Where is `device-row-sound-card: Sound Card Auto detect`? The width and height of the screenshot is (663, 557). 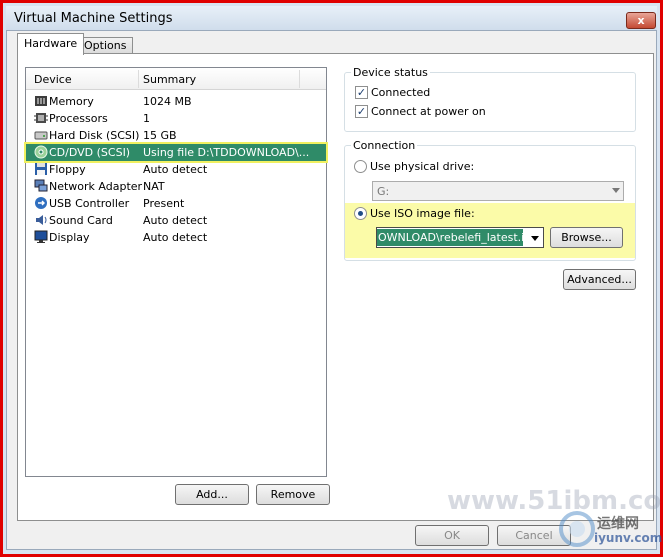 device-row-sound-card: Sound Card Auto detect is located at coordinates (176, 220).